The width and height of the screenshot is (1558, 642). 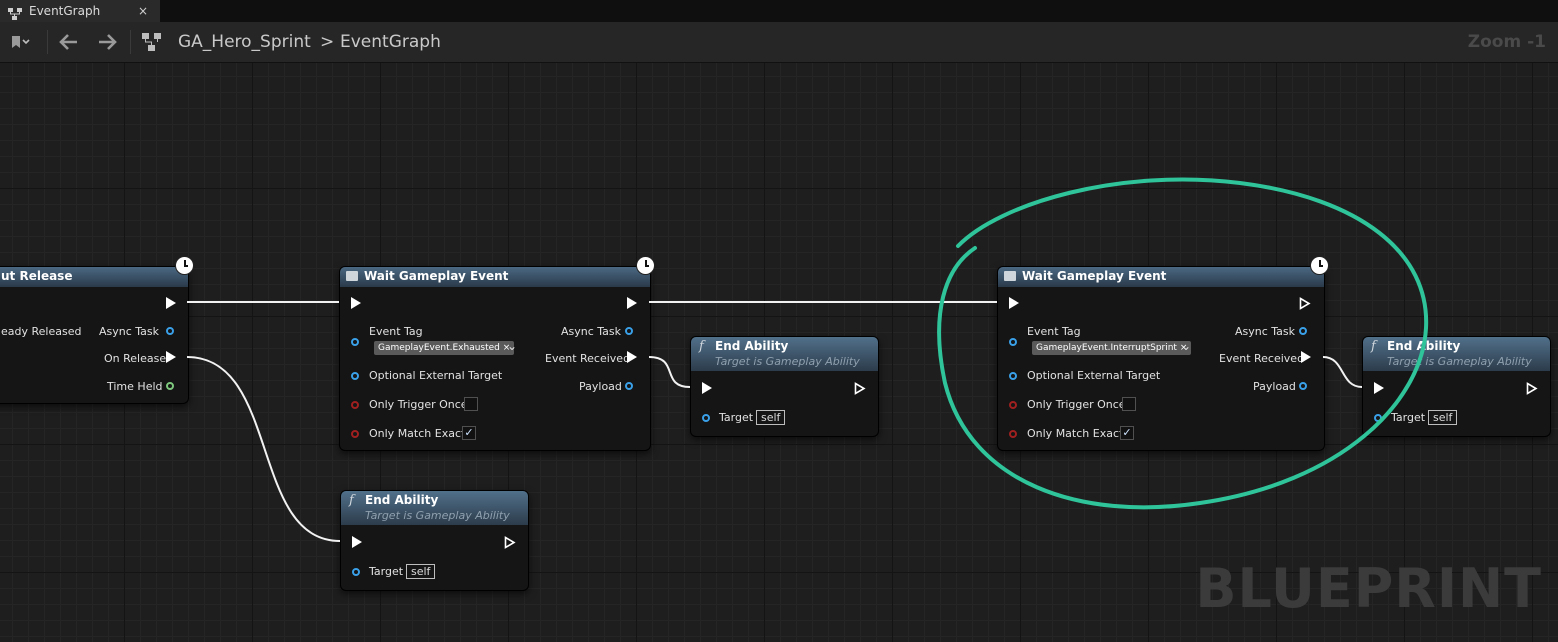 What do you see at coordinates (65, 11) in the screenshot?
I see `tab-label: EventGraph` at bounding box center [65, 11].